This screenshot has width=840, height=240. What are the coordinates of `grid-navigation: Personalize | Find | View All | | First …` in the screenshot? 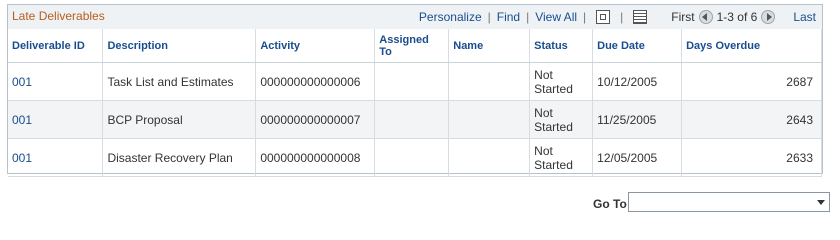 It's located at (620, 17).